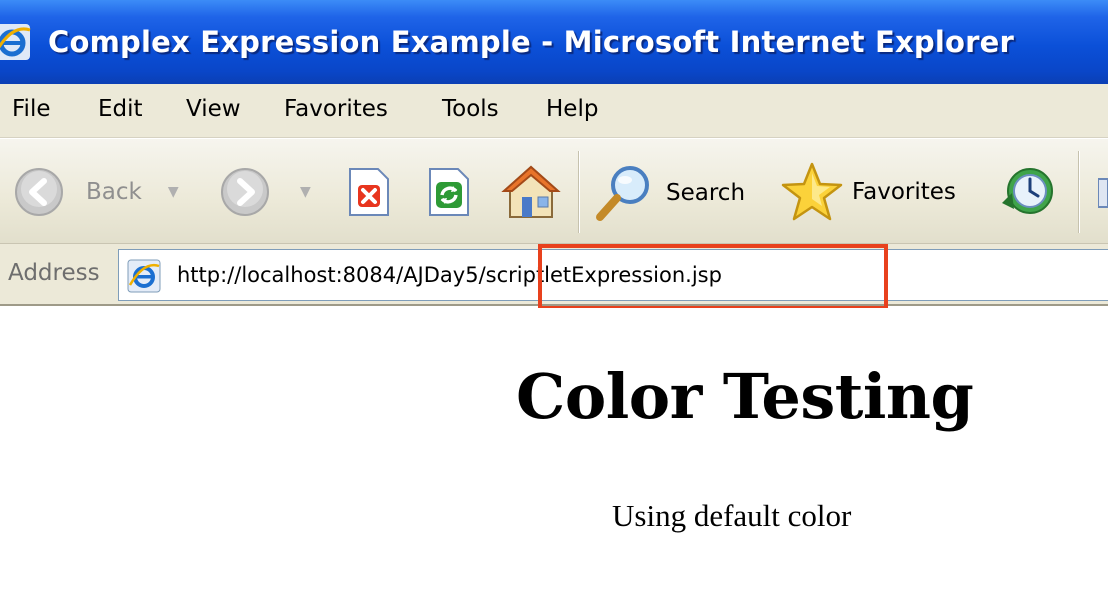  I want to click on ie-logo-icon, so click(15, 42).